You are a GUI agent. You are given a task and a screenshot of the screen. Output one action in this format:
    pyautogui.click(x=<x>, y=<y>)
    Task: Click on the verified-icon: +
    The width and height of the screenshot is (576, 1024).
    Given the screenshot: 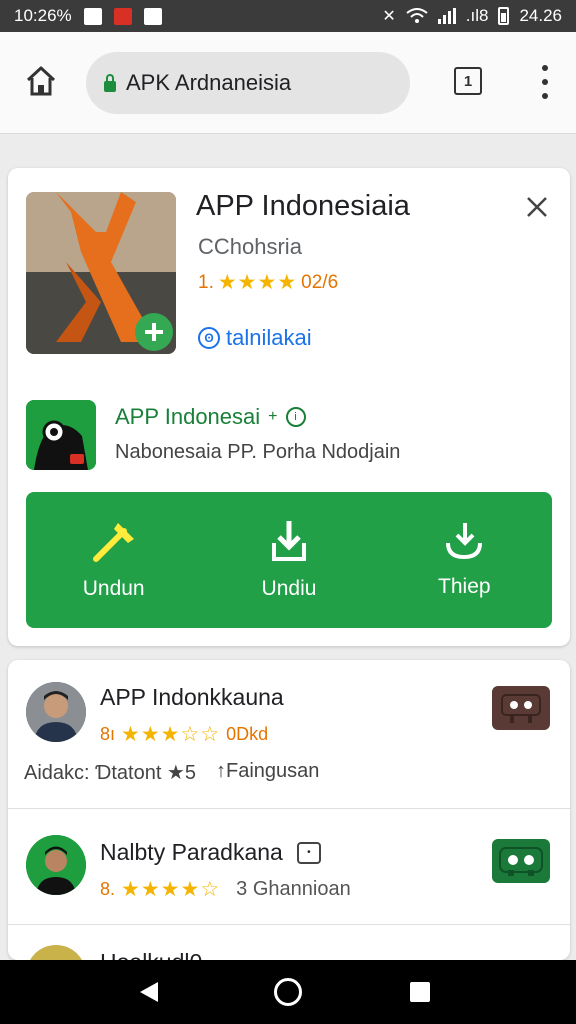 What is the action you would take?
    pyautogui.click(x=273, y=416)
    